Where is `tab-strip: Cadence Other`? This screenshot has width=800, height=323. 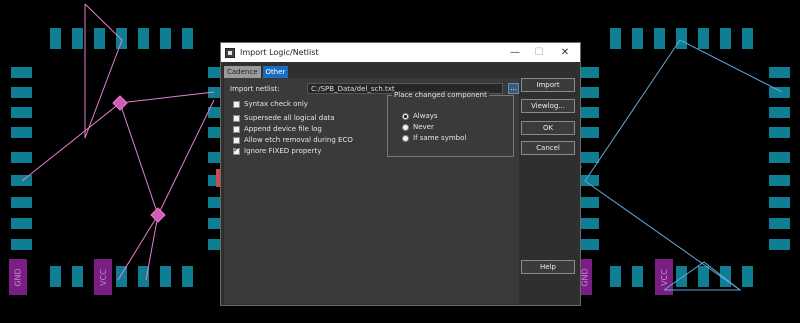
tab-strip: Cadence Other is located at coordinates (256, 72).